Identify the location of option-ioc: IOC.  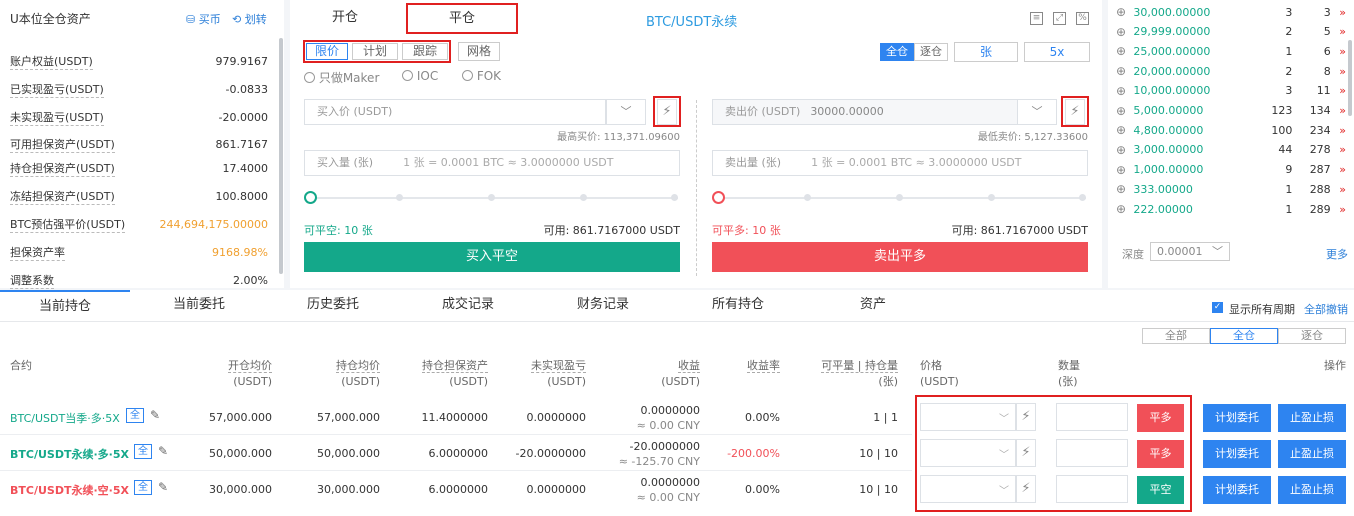
(420, 76).